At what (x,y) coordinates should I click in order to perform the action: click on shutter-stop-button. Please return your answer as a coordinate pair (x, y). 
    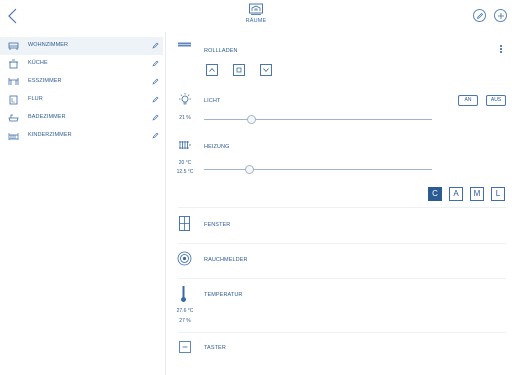
    Looking at the image, I should click on (239, 70).